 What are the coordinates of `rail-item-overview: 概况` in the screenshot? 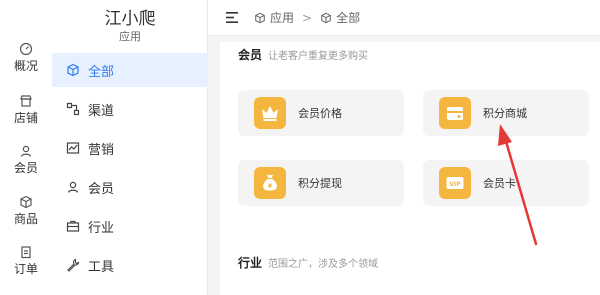 It's located at (26, 57).